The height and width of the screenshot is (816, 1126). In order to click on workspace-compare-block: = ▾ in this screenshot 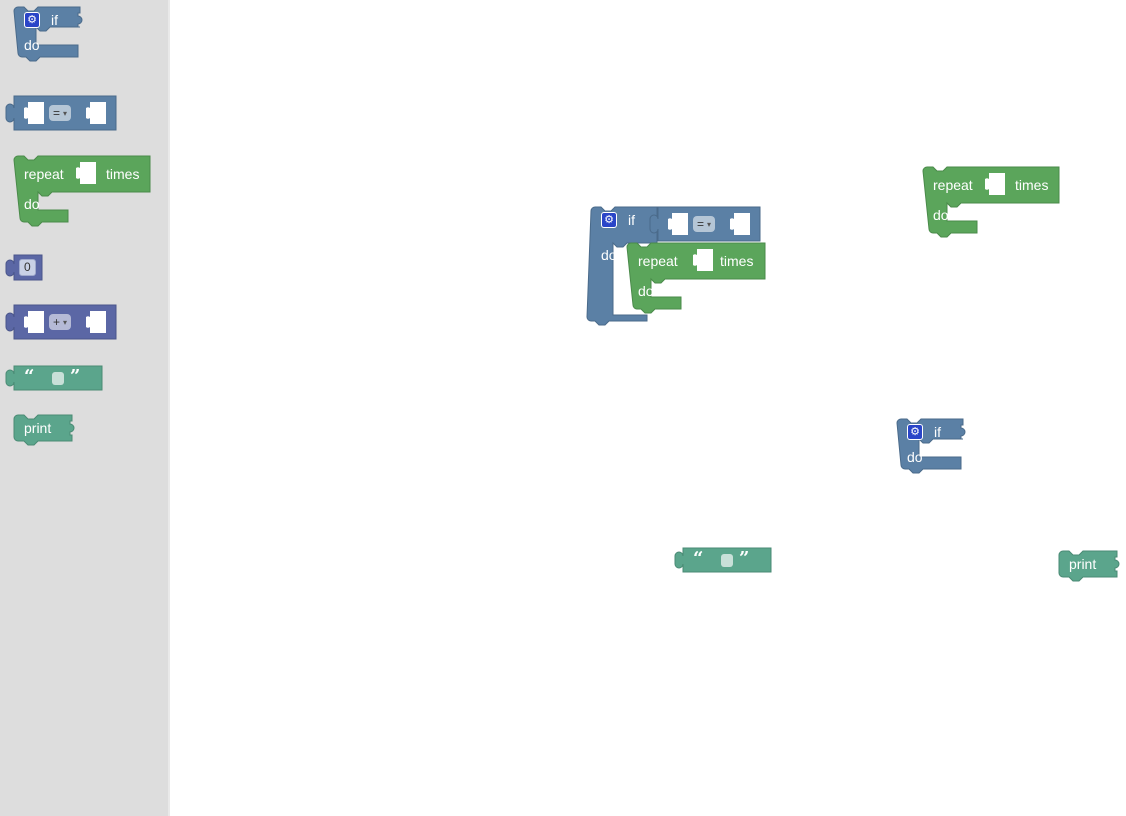, I will do `click(705, 224)`.